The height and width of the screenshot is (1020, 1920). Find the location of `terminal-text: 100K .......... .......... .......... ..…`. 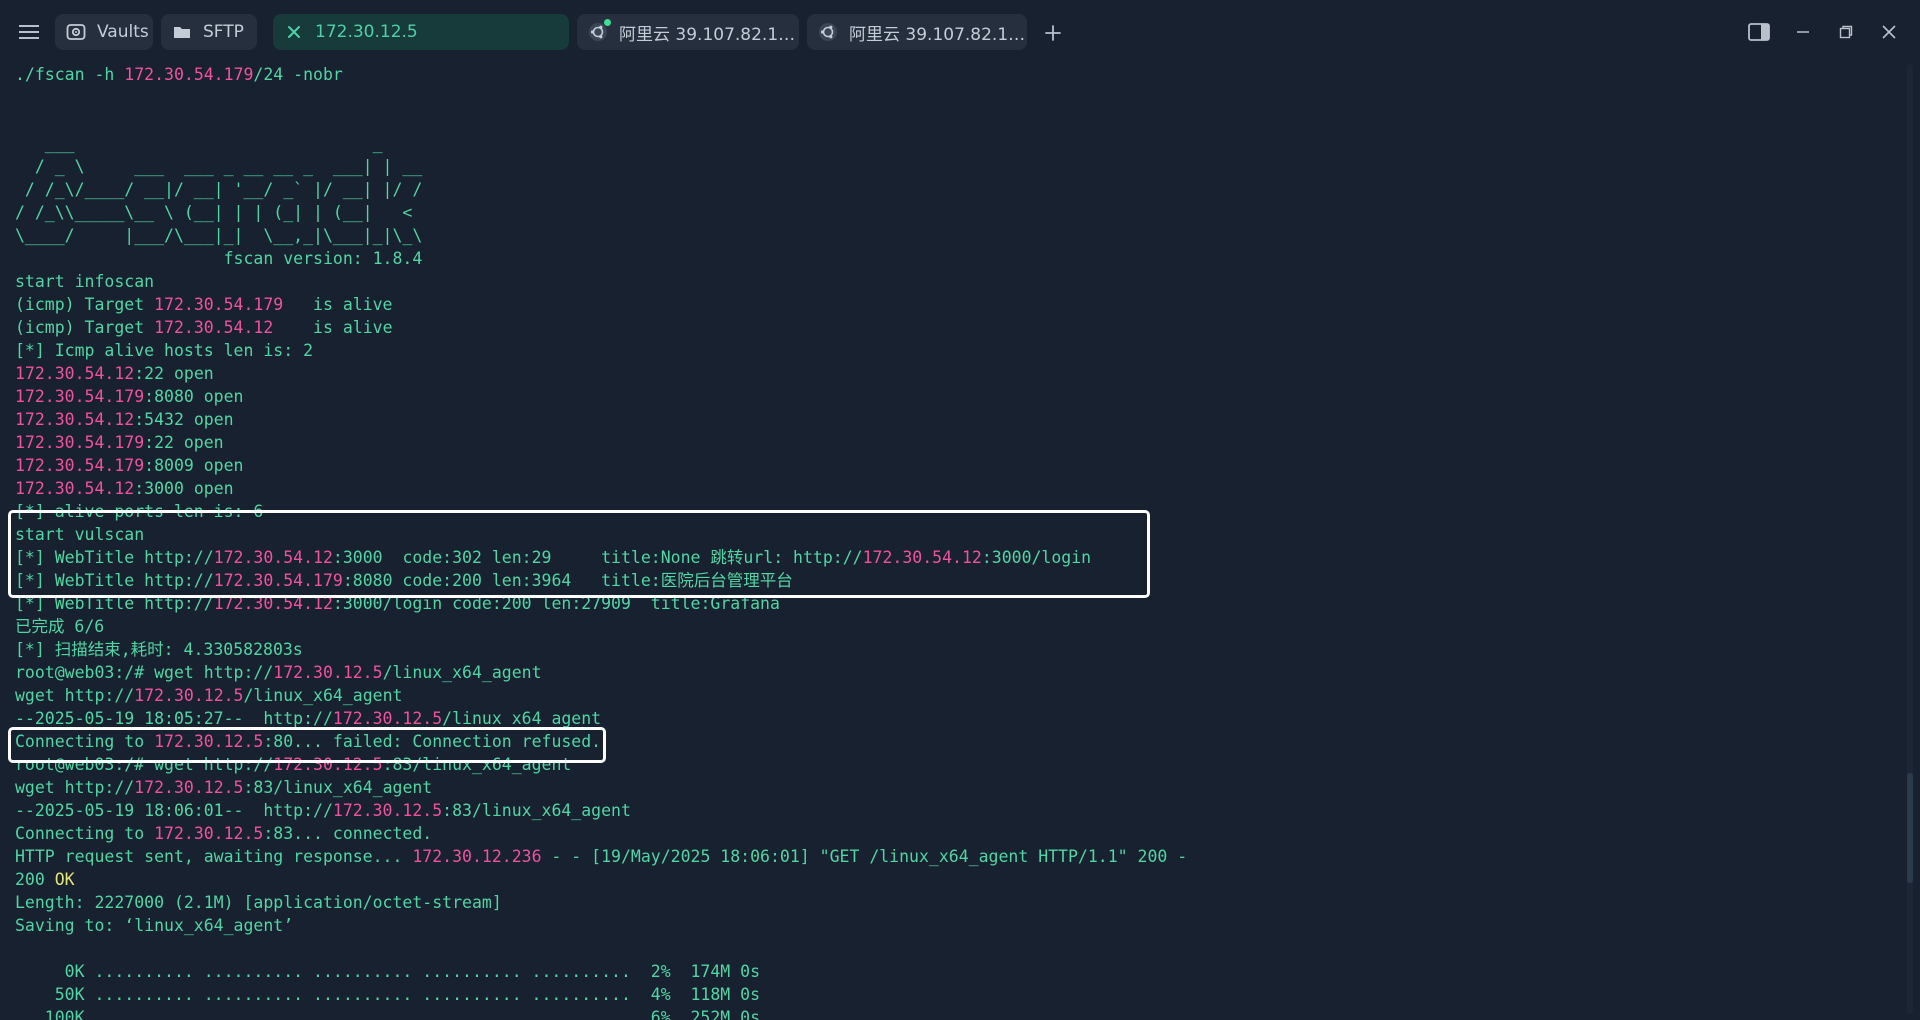

terminal-text: 100K .......... .......... .......... ..… is located at coordinates (388, 1014).